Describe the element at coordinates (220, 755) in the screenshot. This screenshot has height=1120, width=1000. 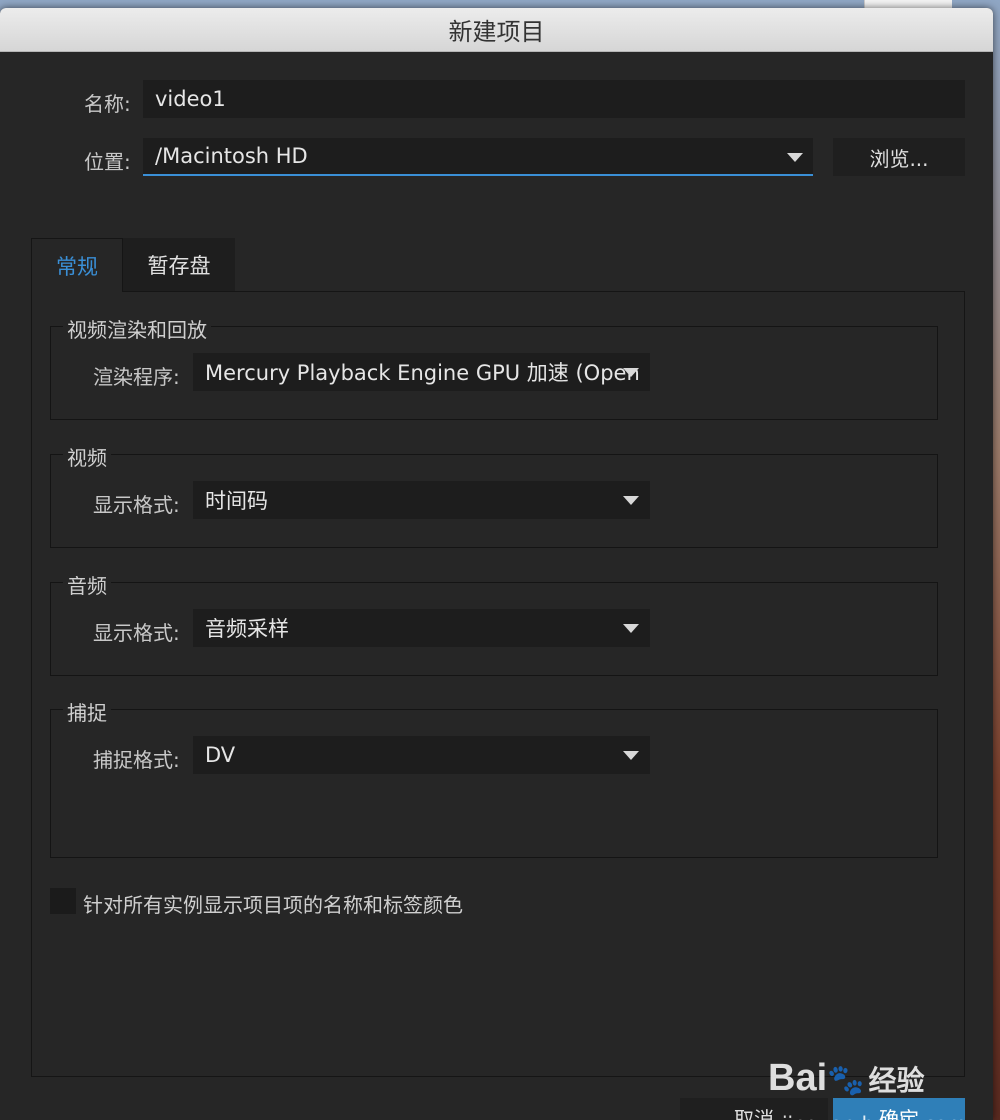
I see `capture-format-value: DV` at that location.